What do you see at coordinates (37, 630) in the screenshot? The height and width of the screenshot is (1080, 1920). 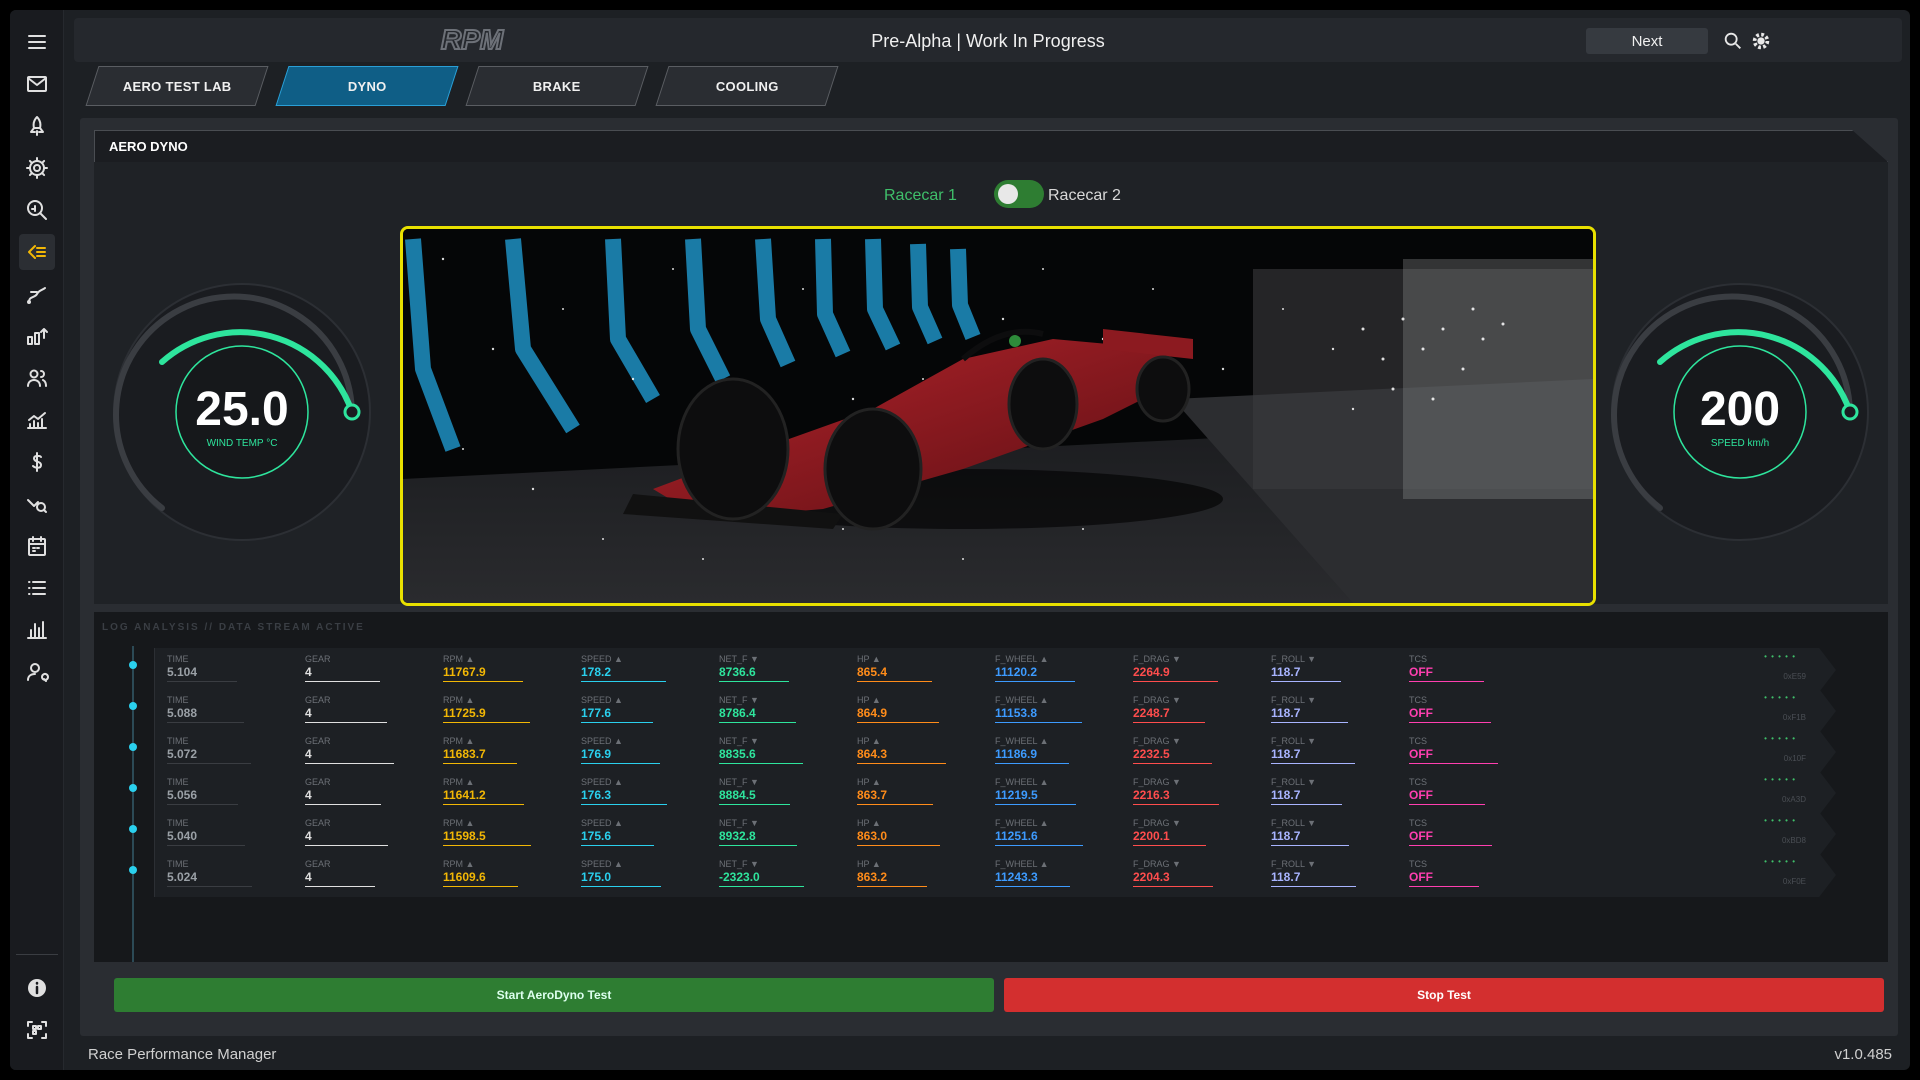 I see `bar-chart-icon` at bounding box center [37, 630].